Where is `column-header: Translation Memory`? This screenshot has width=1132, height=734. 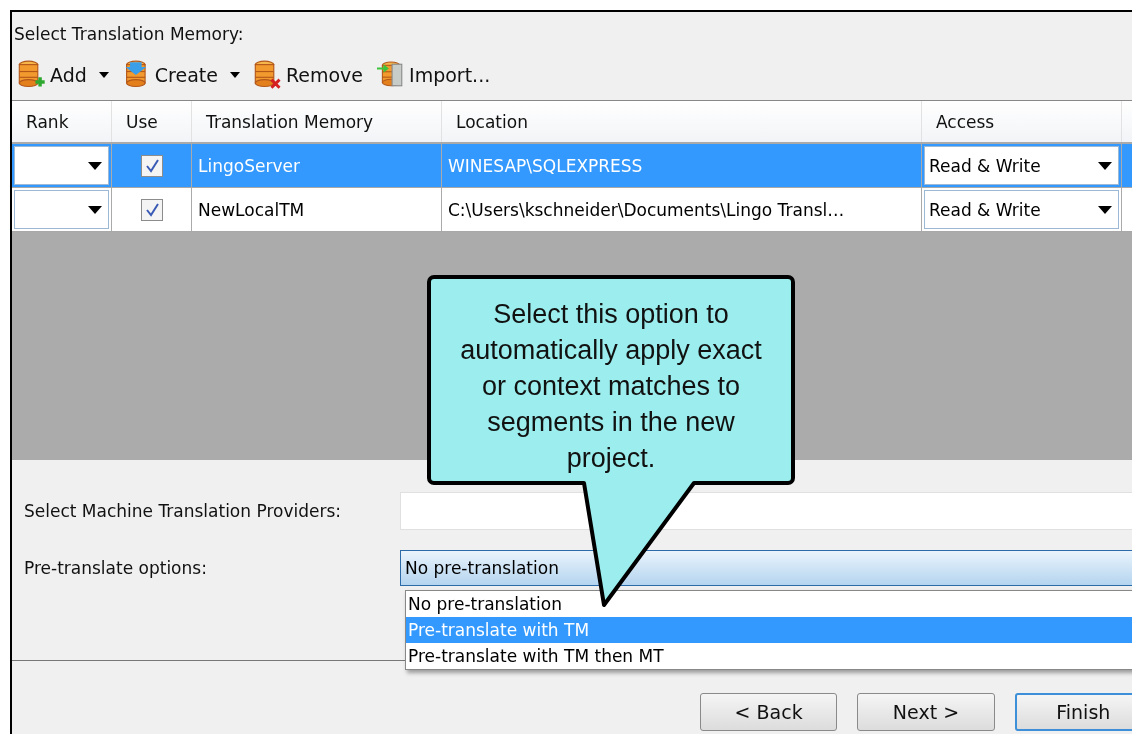
column-header: Translation Memory is located at coordinates (317, 121).